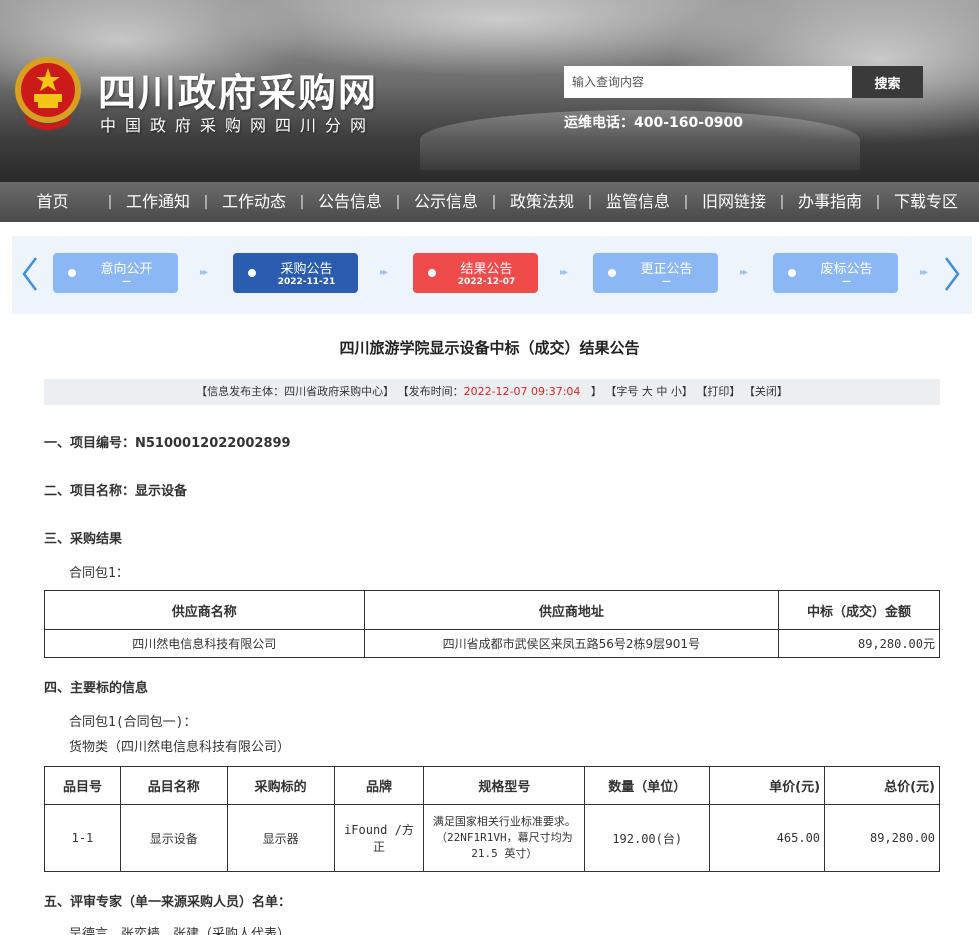 The height and width of the screenshot is (935, 979). What do you see at coordinates (767, 785) in the screenshot?
I see `table-header: 单价(元)` at bounding box center [767, 785].